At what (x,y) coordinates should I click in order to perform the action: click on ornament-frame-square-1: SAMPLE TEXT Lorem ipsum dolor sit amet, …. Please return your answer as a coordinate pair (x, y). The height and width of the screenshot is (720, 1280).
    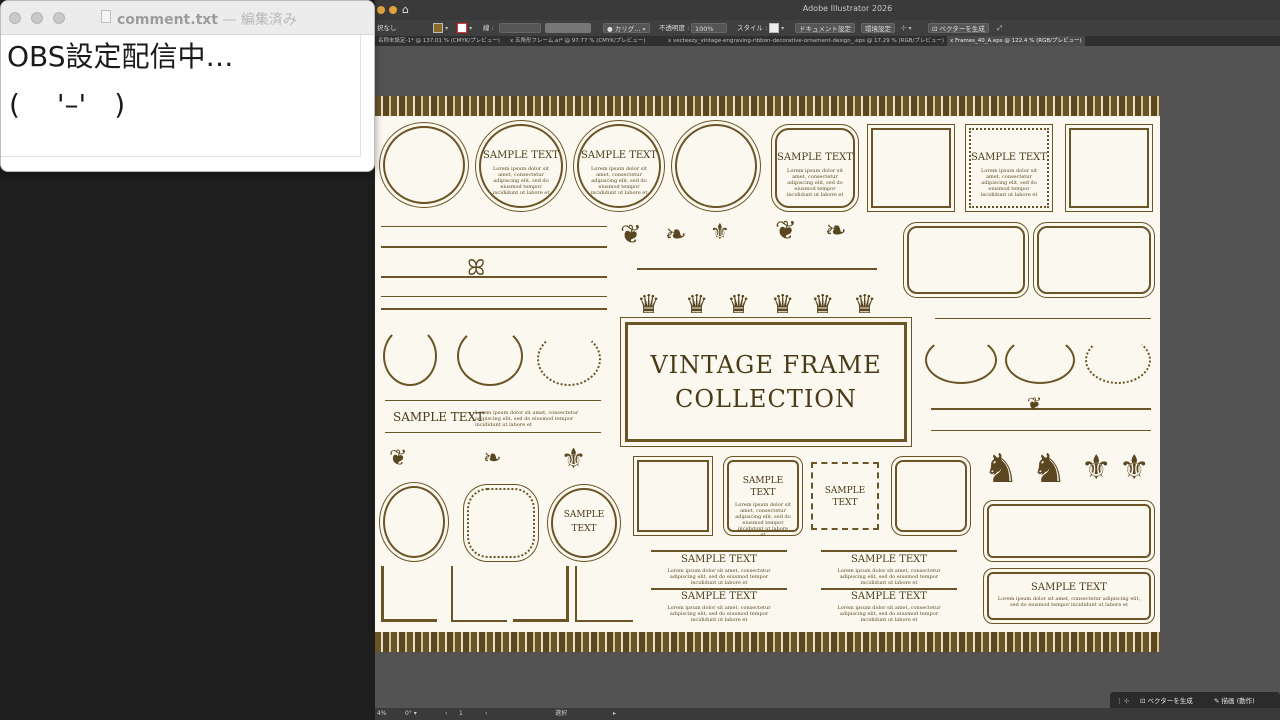
    Looking at the image, I should click on (815, 168).